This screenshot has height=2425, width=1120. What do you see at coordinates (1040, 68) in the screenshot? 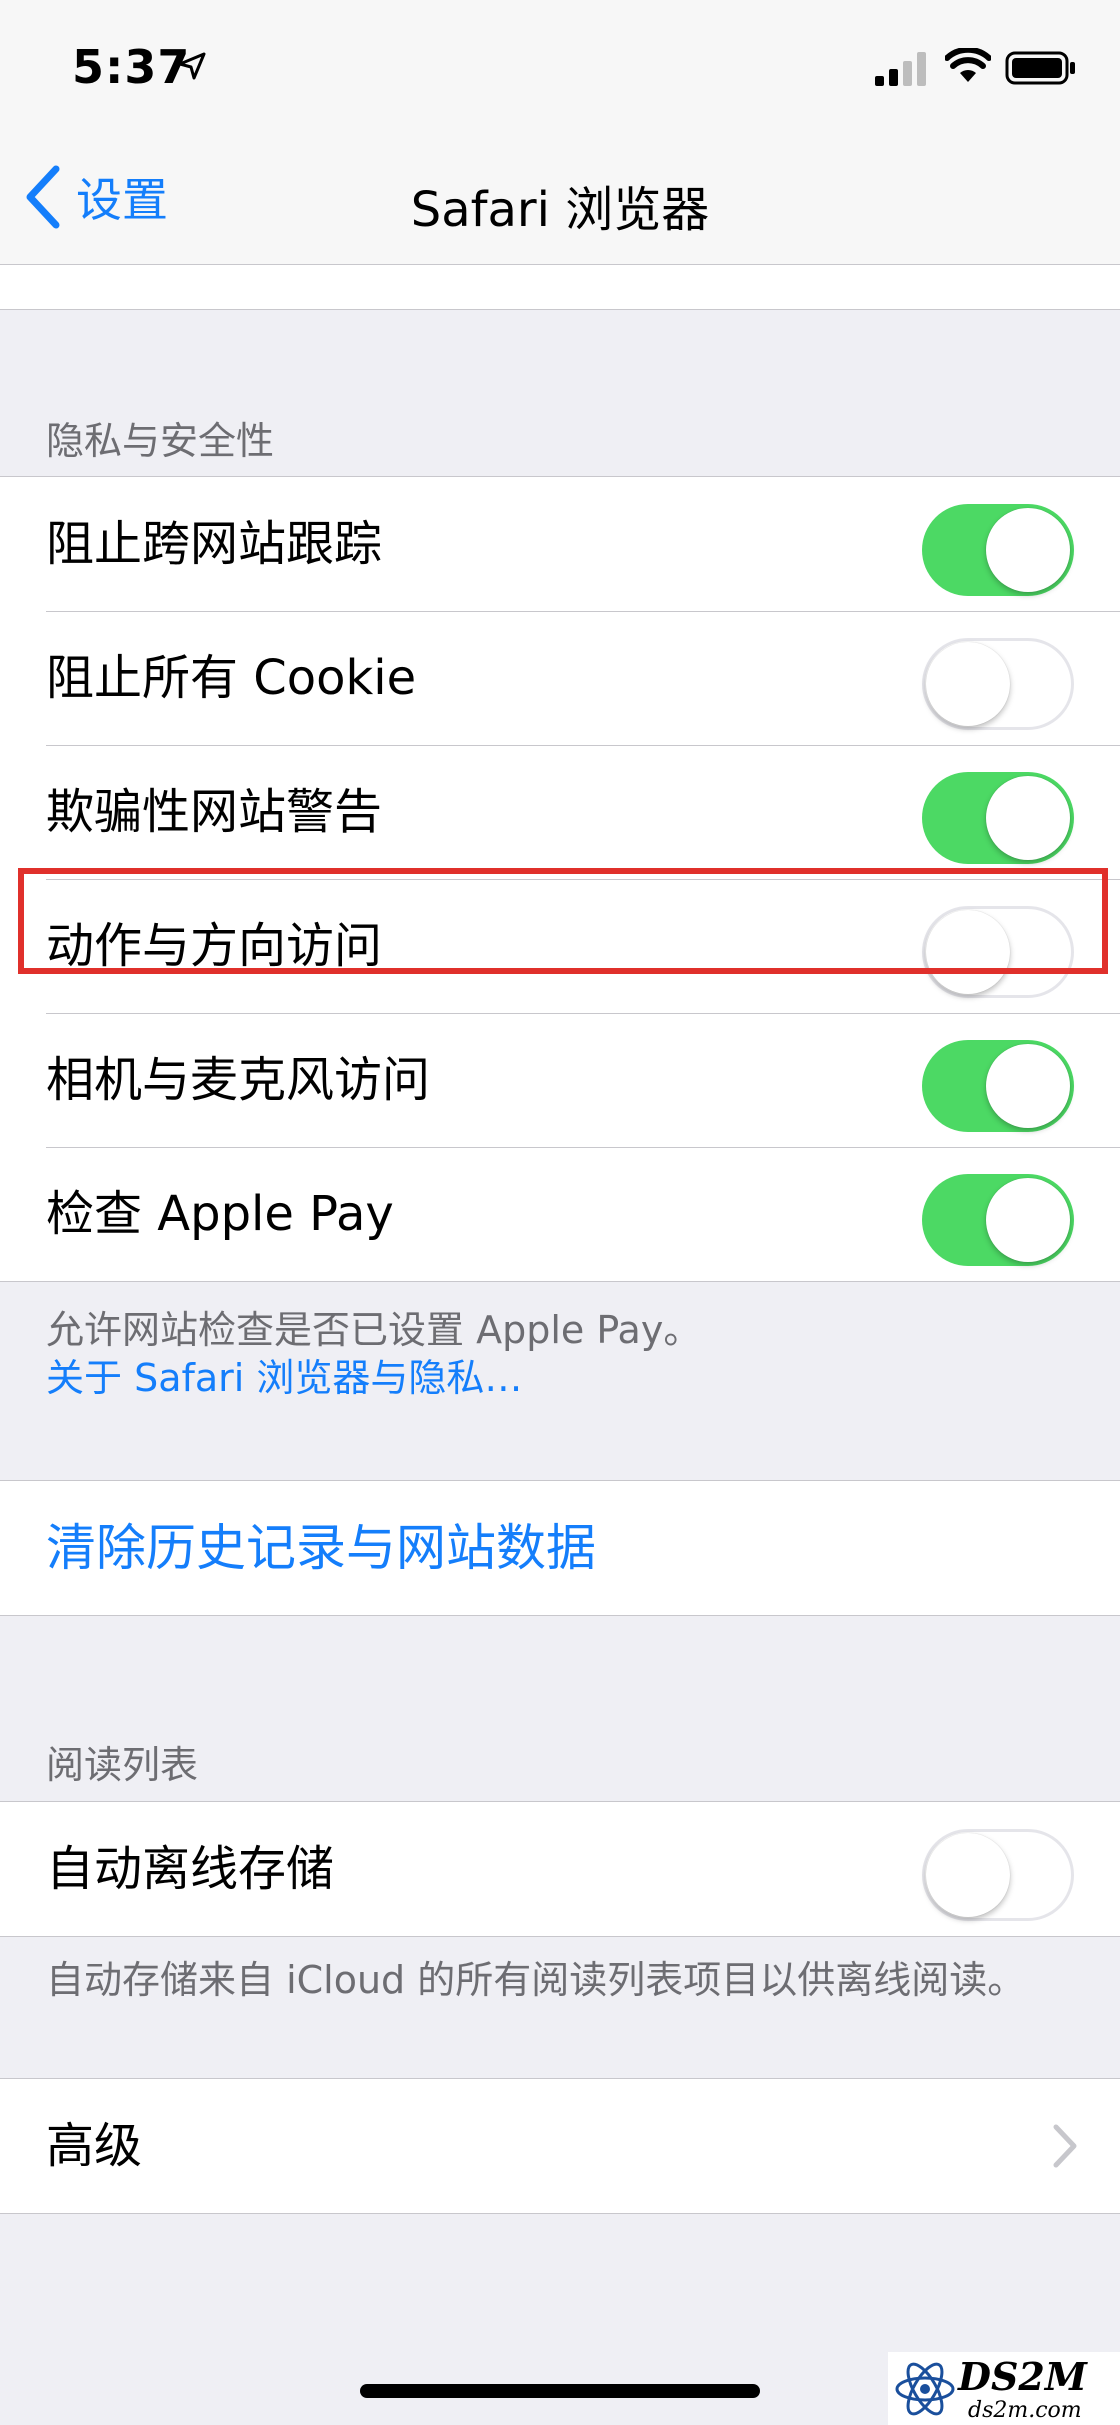
I see `battery-icon` at bounding box center [1040, 68].